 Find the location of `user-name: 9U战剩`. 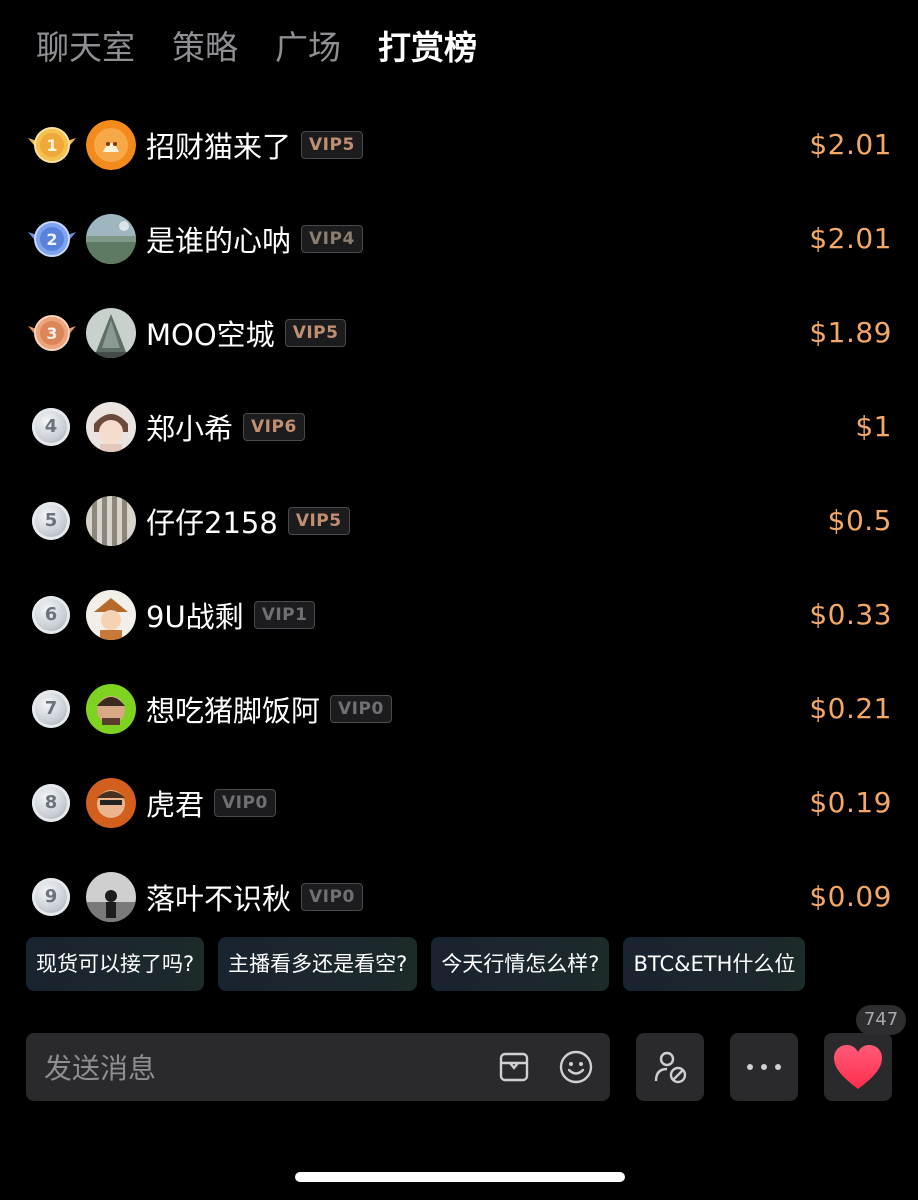

user-name: 9U战剩 is located at coordinates (195, 617).